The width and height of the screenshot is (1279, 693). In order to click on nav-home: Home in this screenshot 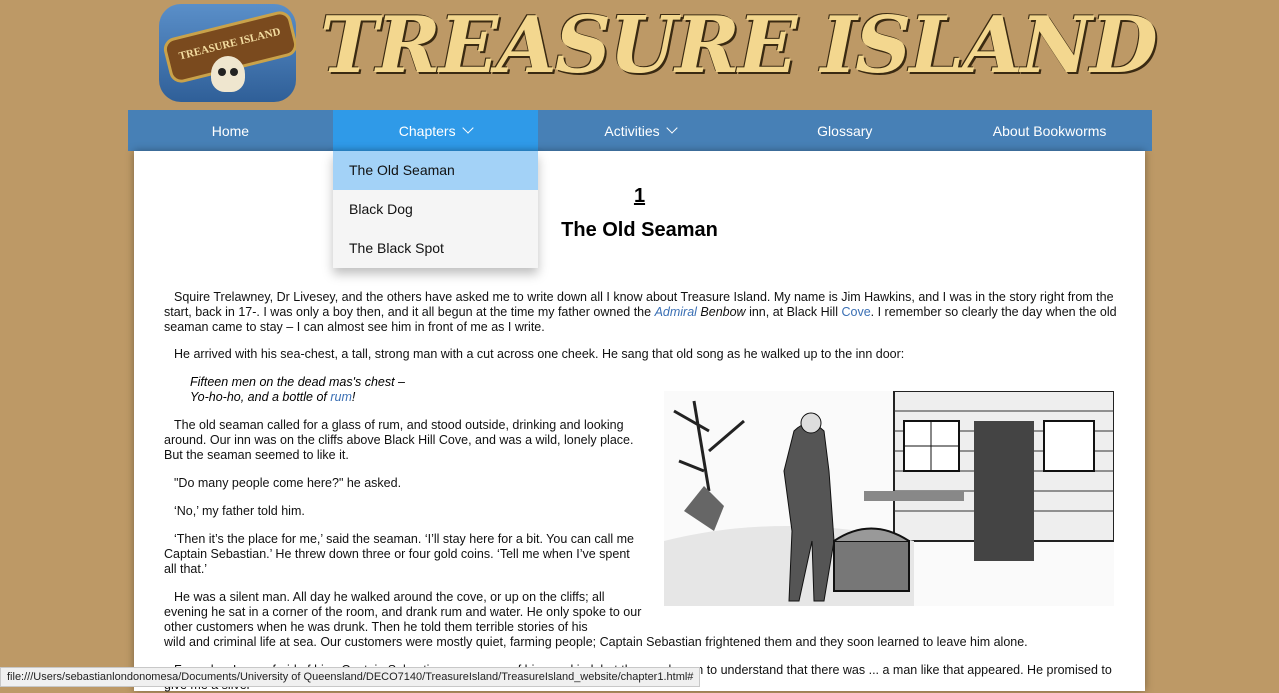, I will do `click(230, 130)`.